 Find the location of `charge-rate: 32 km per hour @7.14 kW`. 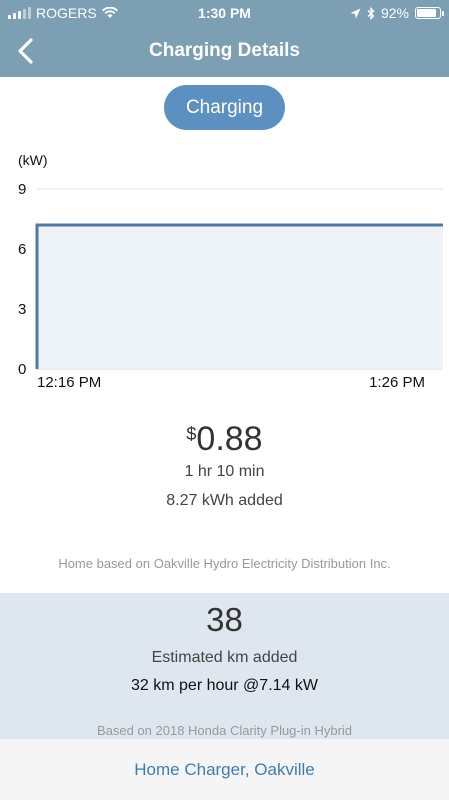

charge-rate: 32 km per hour @7.14 kW is located at coordinates (224, 685).